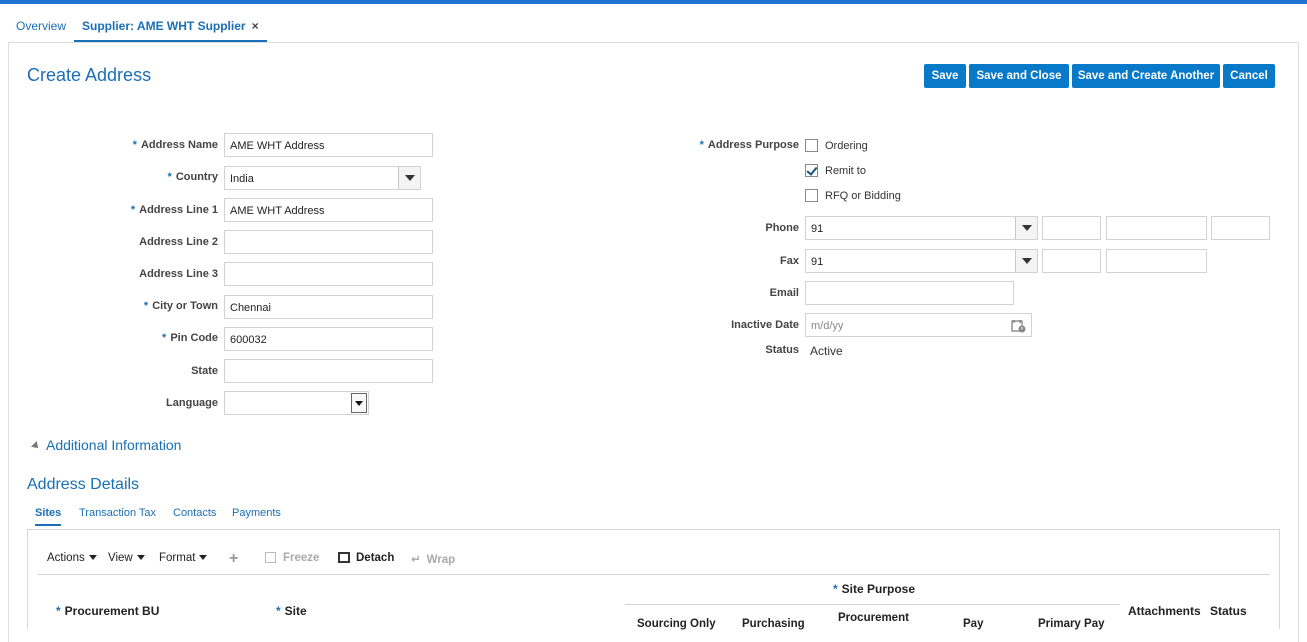 Image resolution: width=1307 pixels, height=642 pixels. I want to click on pin-code-label: * Pin Code, so click(190, 338).